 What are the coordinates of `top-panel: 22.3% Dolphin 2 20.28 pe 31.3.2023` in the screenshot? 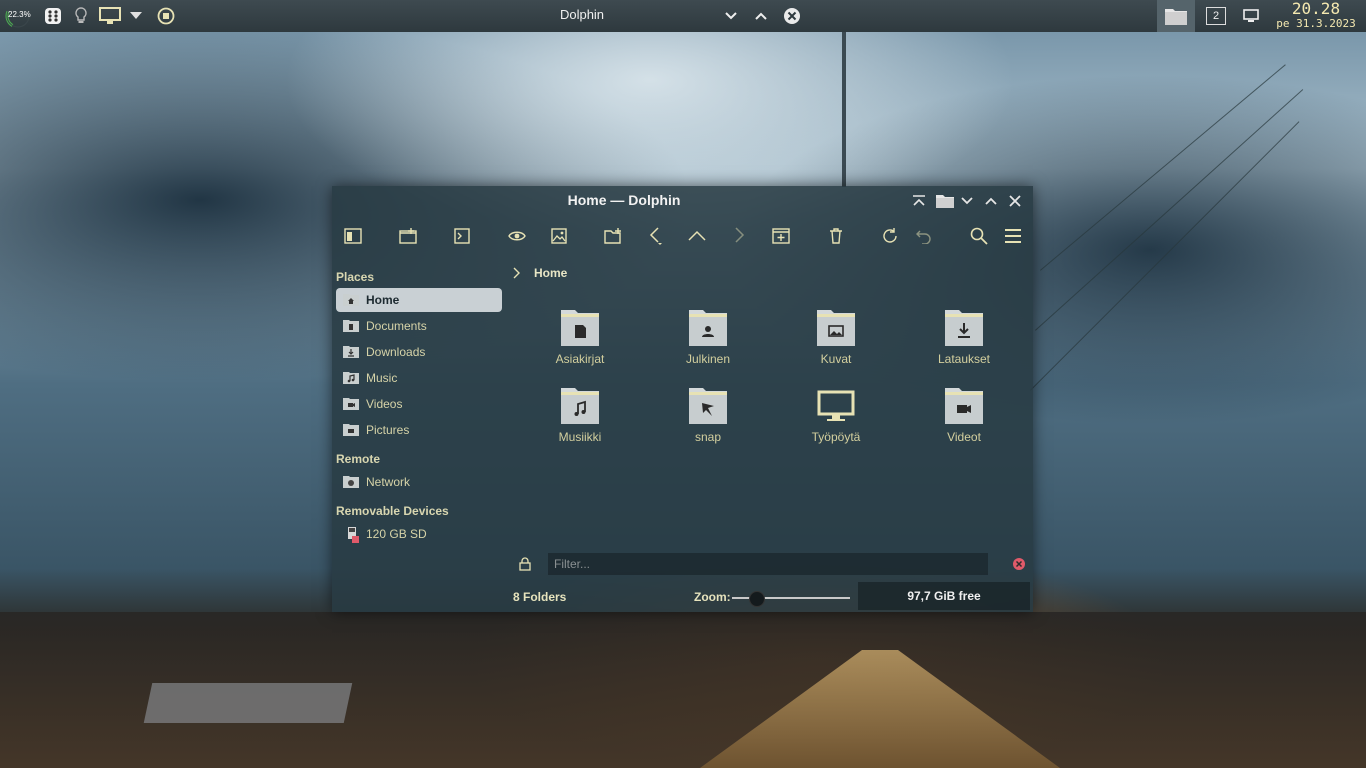 It's located at (683, 16).